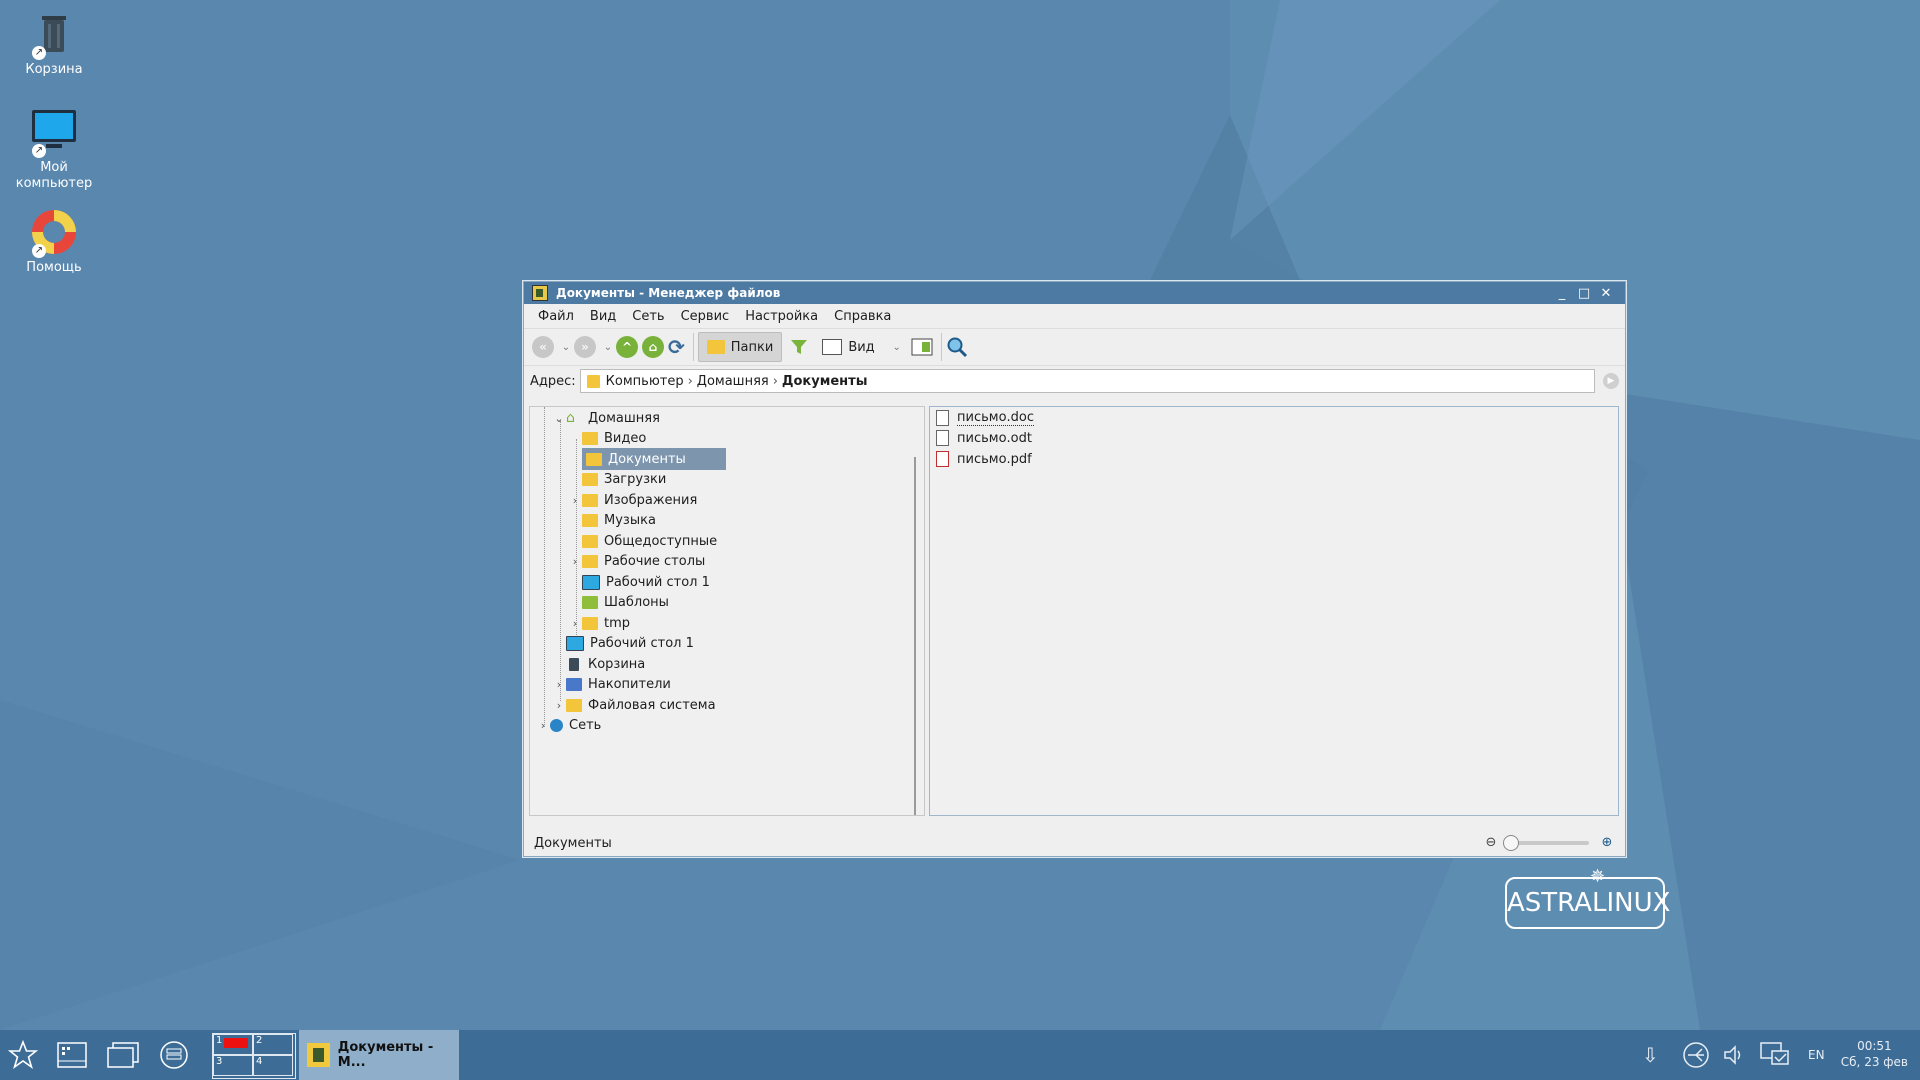 This screenshot has height=1080, width=1920. I want to click on templates-folder-icon, so click(590, 602).